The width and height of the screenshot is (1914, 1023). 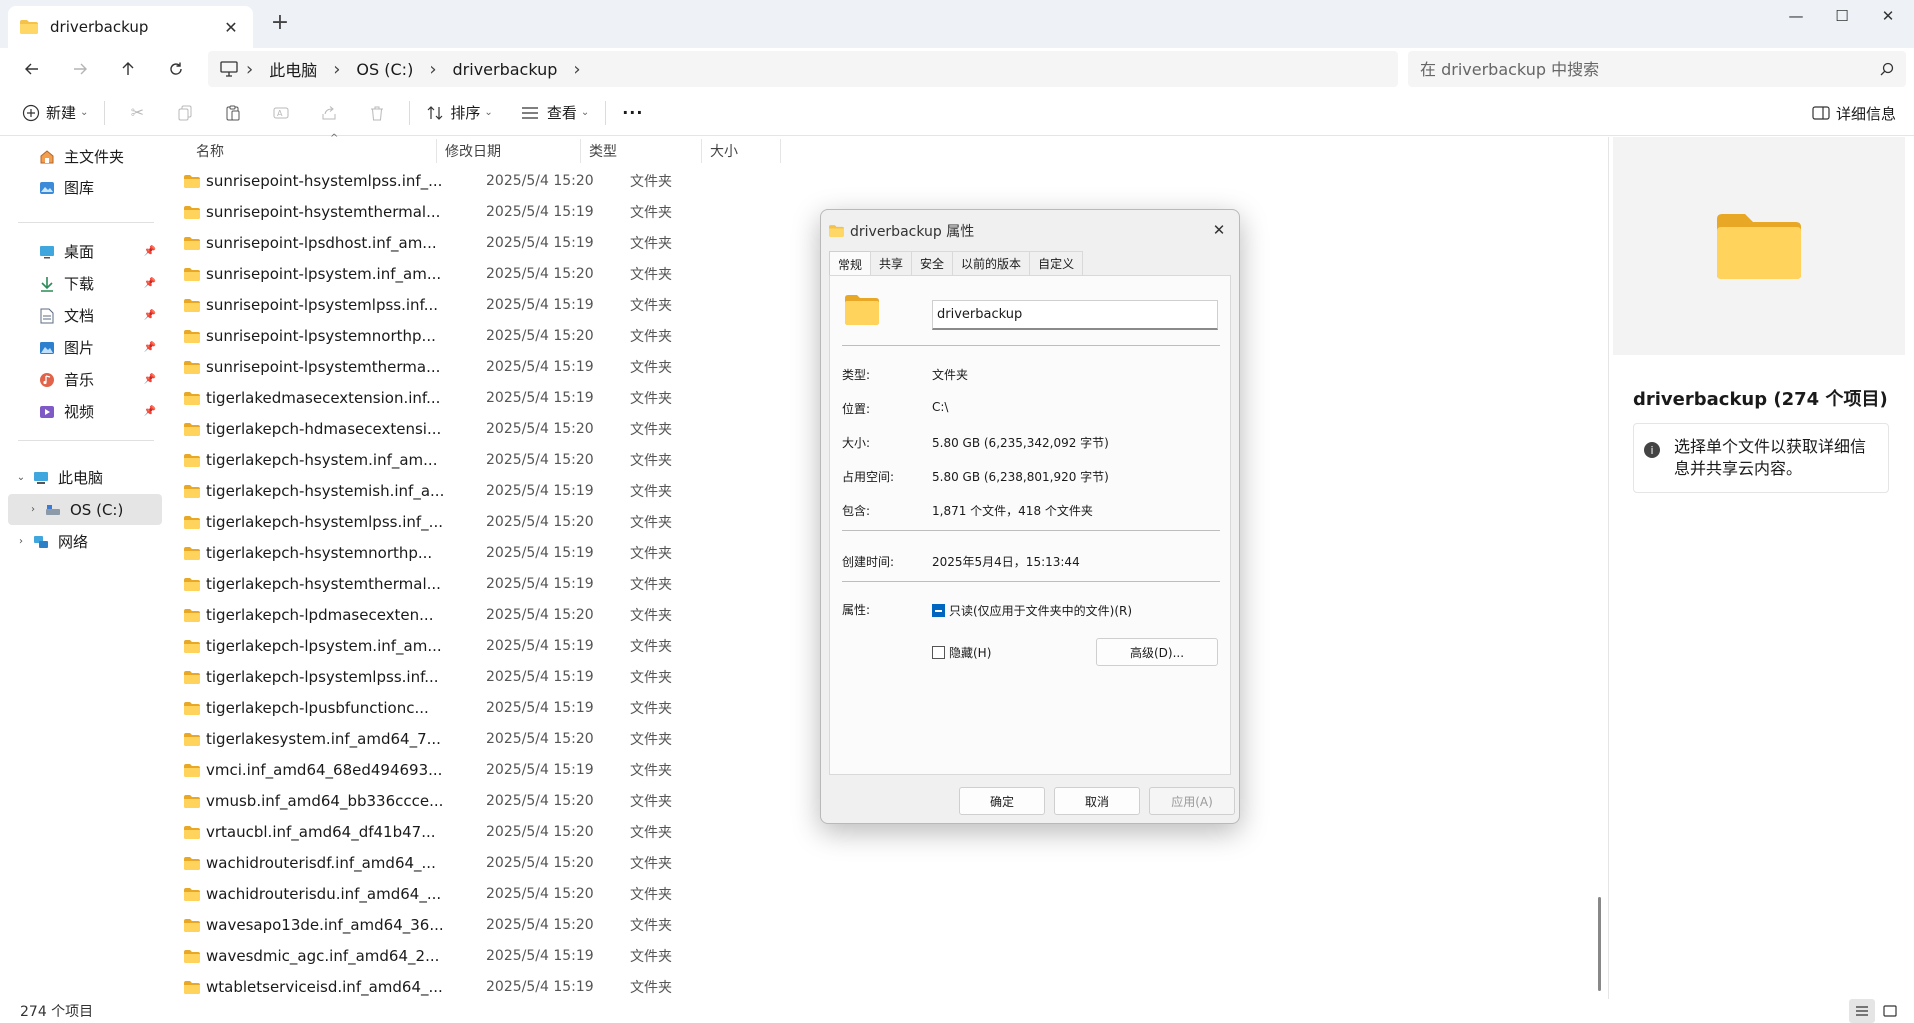 What do you see at coordinates (318, 149) in the screenshot?
I see `column-header-name: 名称 ^` at bounding box center [318, 149].